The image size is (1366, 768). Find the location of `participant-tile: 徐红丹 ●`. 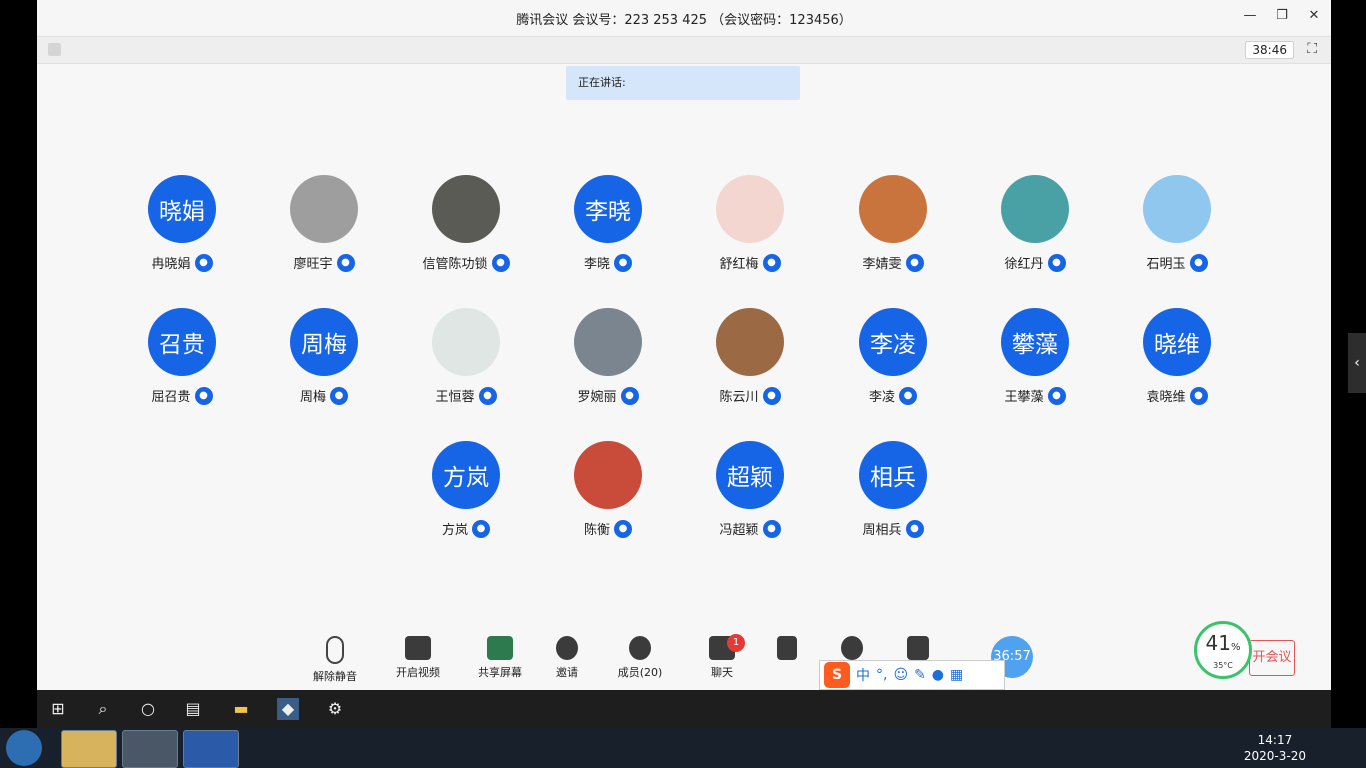

participant-tile: 徐红丹 ● is located at coordinates (1035, 225).